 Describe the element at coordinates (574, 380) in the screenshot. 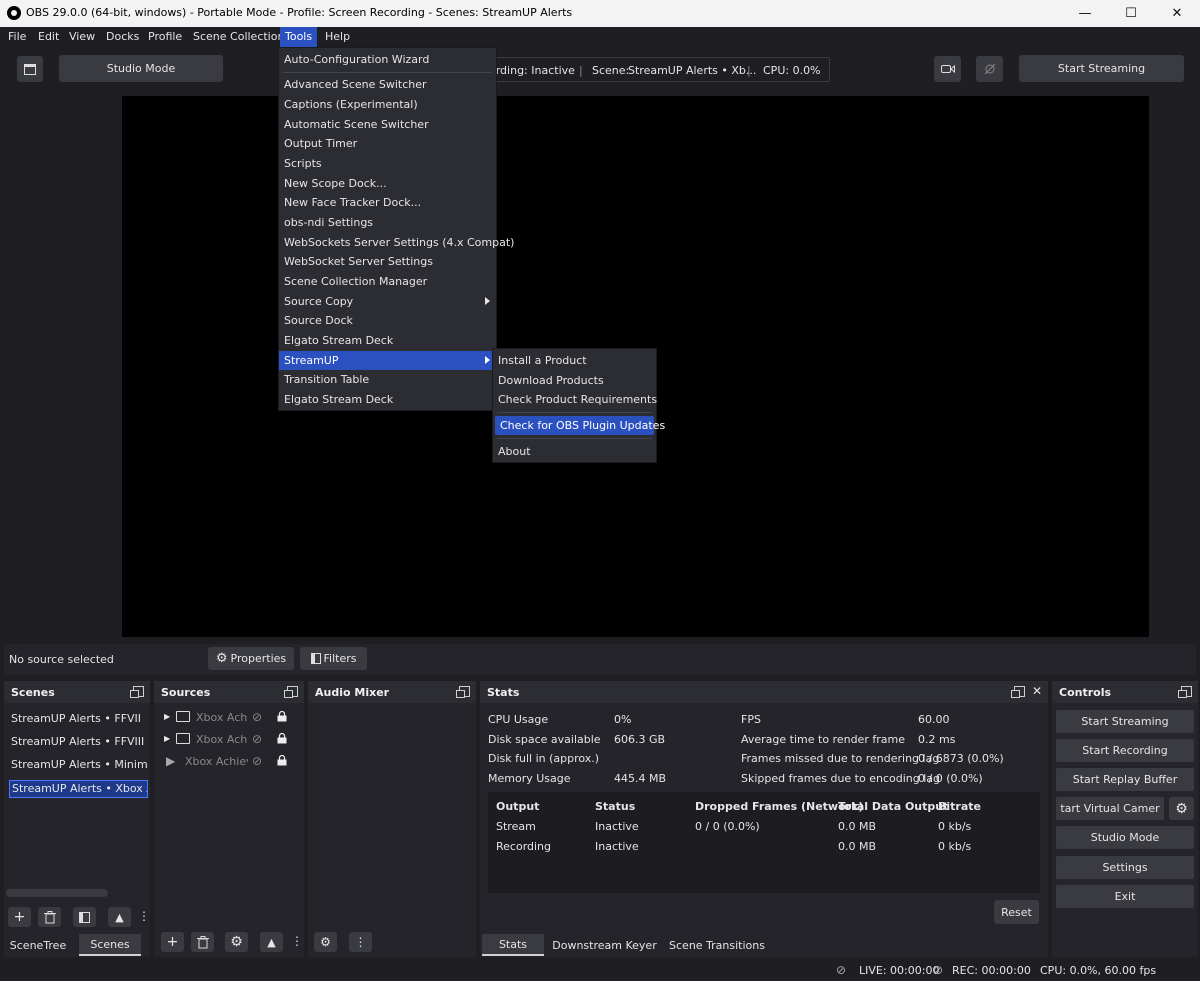

I see `menu-item-download-products: Download Products` at that location.